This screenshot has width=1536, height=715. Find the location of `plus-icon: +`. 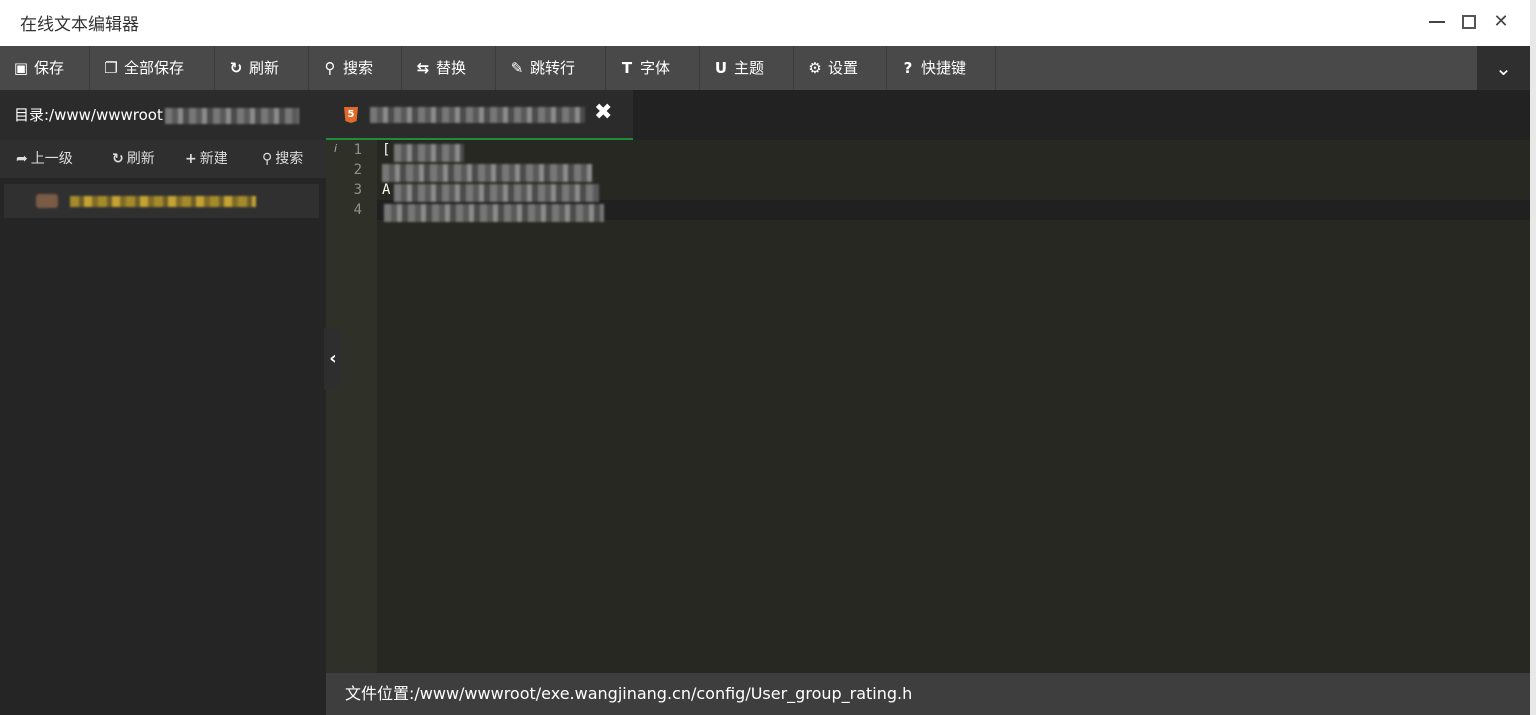

plus-icon: + is located at coordinates (191, 159).